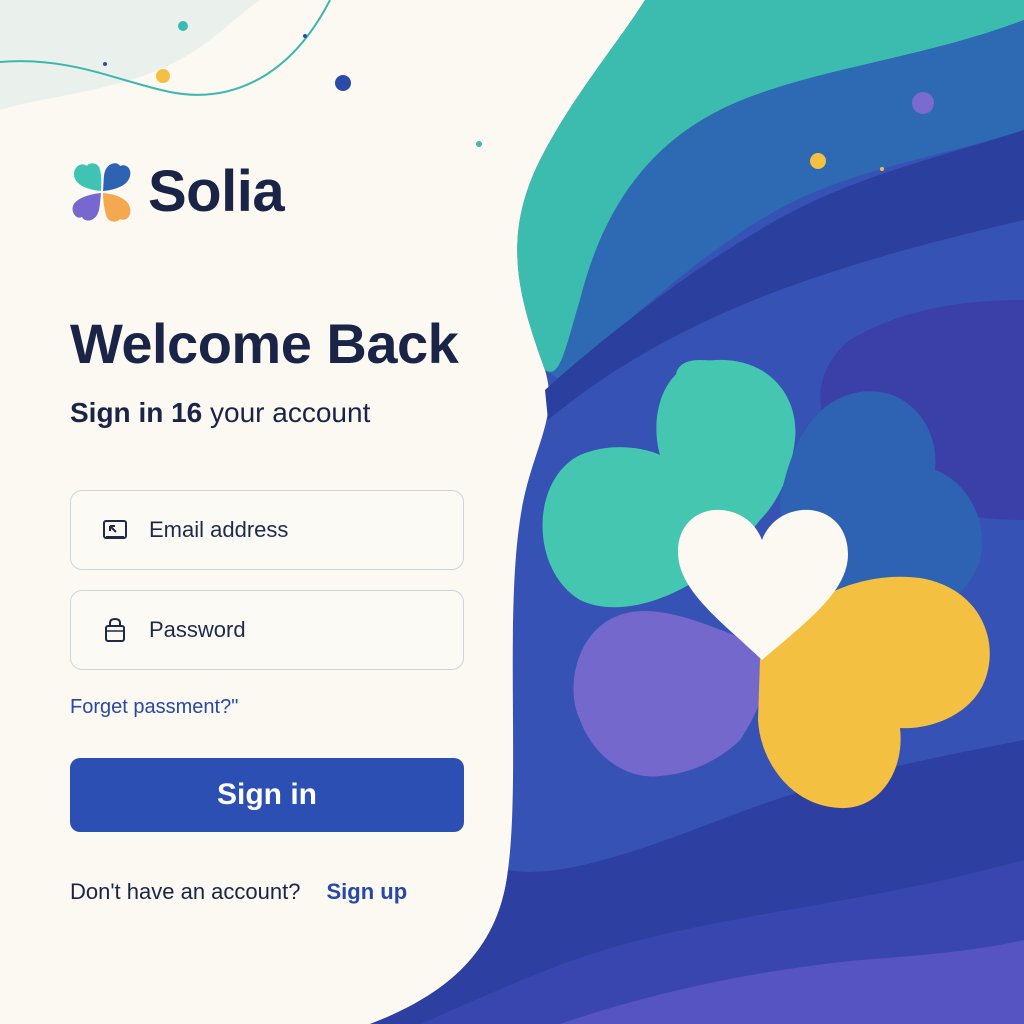 The height and width of the screenshot is (1024, 1024). Describe the element at coordinates (154, 707) in the screenshot. I see `forgot-password-link: Forget passment?"` at that location.